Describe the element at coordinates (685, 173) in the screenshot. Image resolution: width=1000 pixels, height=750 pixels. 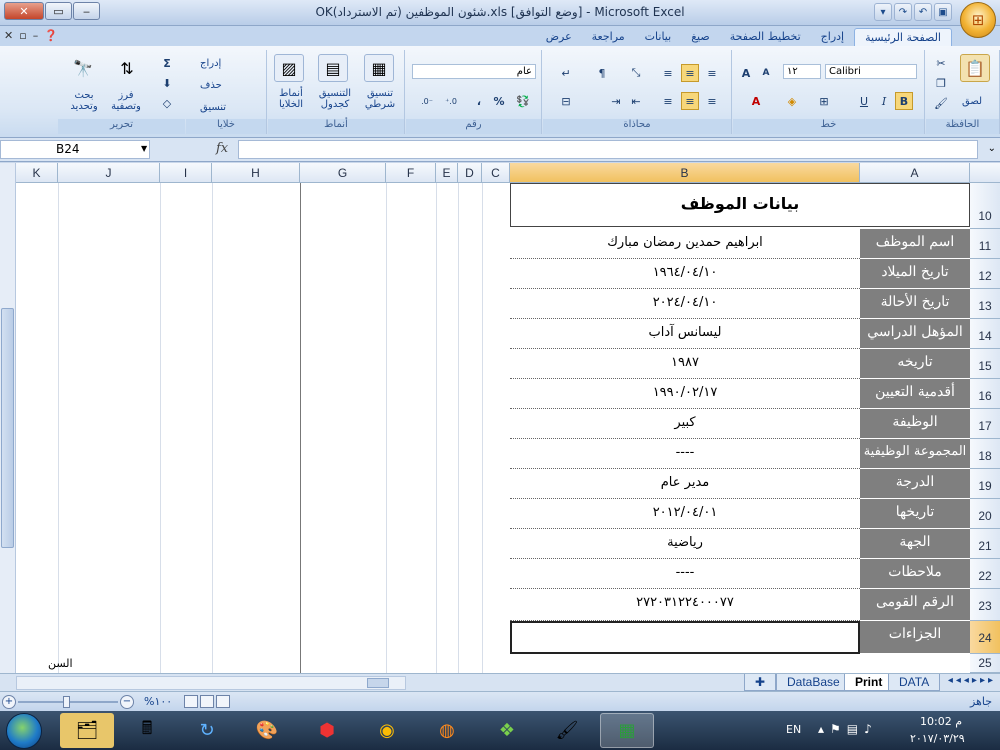
I see `column-header-b: B` at that location.